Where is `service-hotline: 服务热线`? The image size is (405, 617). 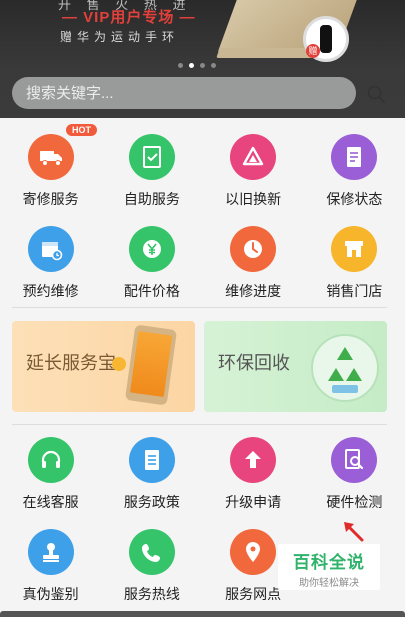 service-hotline: 服务热线 is located at coordinates (151, 565).